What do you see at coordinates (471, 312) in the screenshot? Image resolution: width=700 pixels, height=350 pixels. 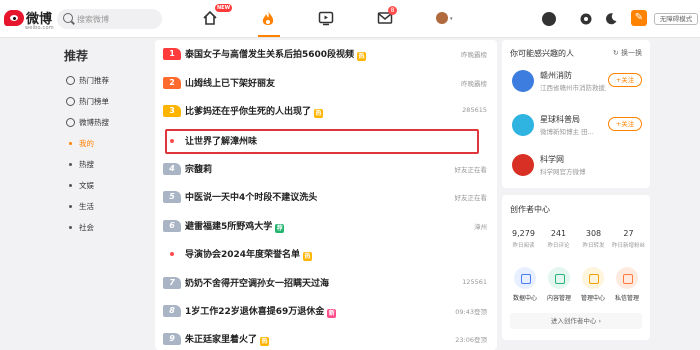 I see `row-meta: 09:43登顶` at bounding box center [471, 312].